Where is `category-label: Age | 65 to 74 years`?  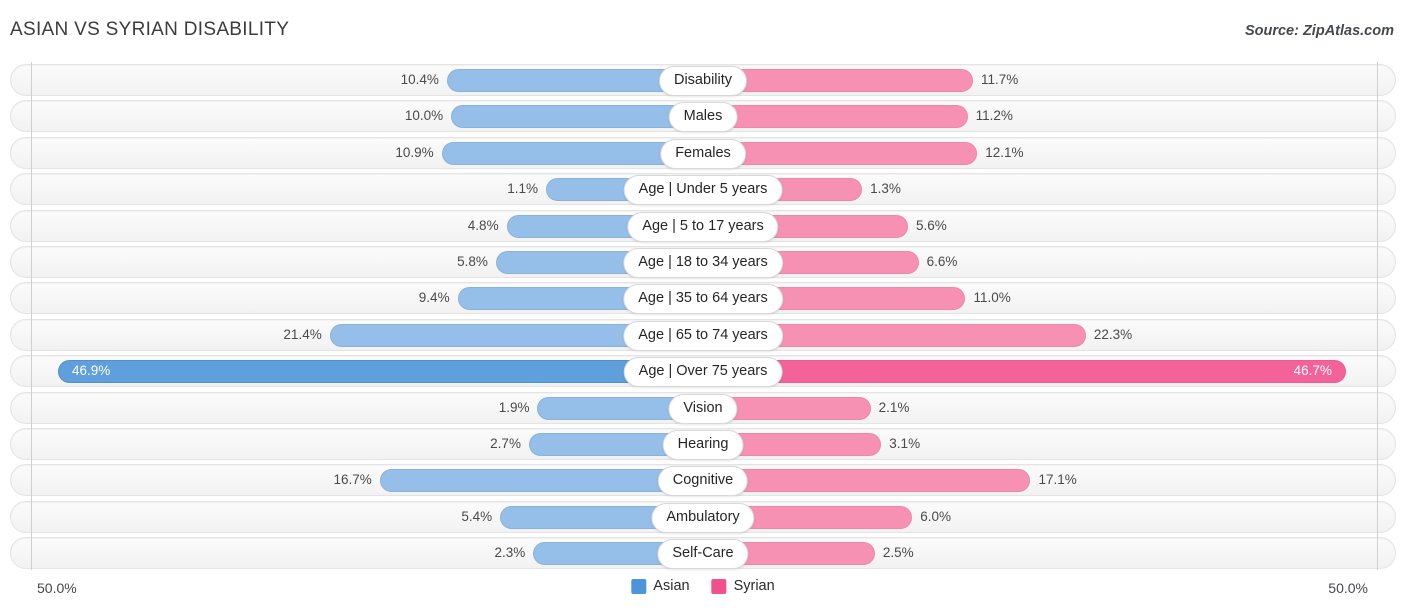 category-label: Age | 65 to 74 years is located at coordinates (703, 335).